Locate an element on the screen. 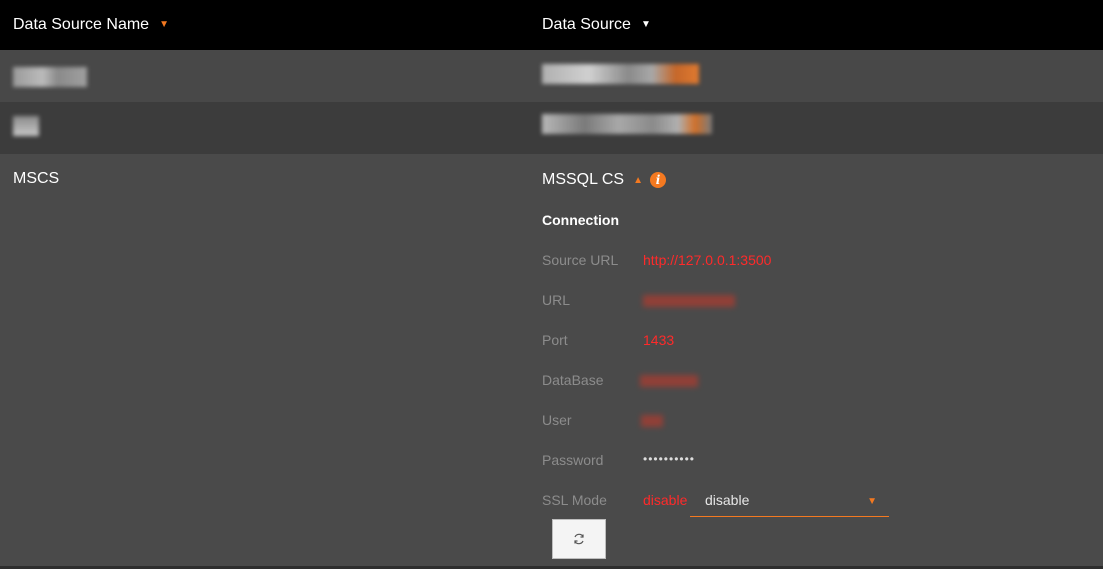 The height and width of the screenshot is (569, 1103). redacted-database-value is located at coordinates (669, 381).